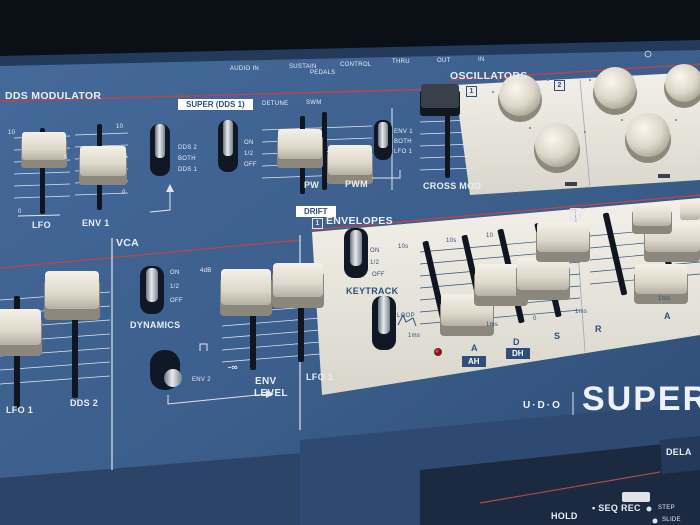 The height and width of the screenshot is (525, 700). What do you see at coordinates (444, 61) in the screenshot?
I see `out-label: OUT` at bounding box center [444, 61].